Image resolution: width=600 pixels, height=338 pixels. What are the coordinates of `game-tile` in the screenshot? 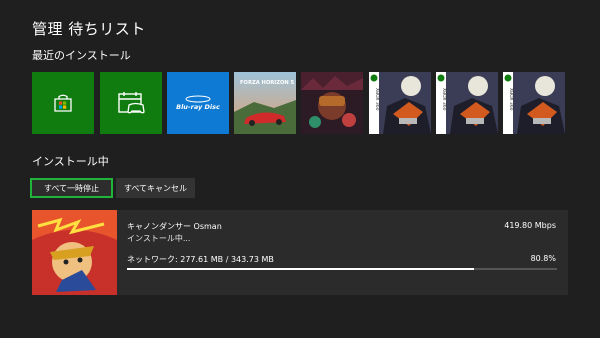 It's located at (332, 103).